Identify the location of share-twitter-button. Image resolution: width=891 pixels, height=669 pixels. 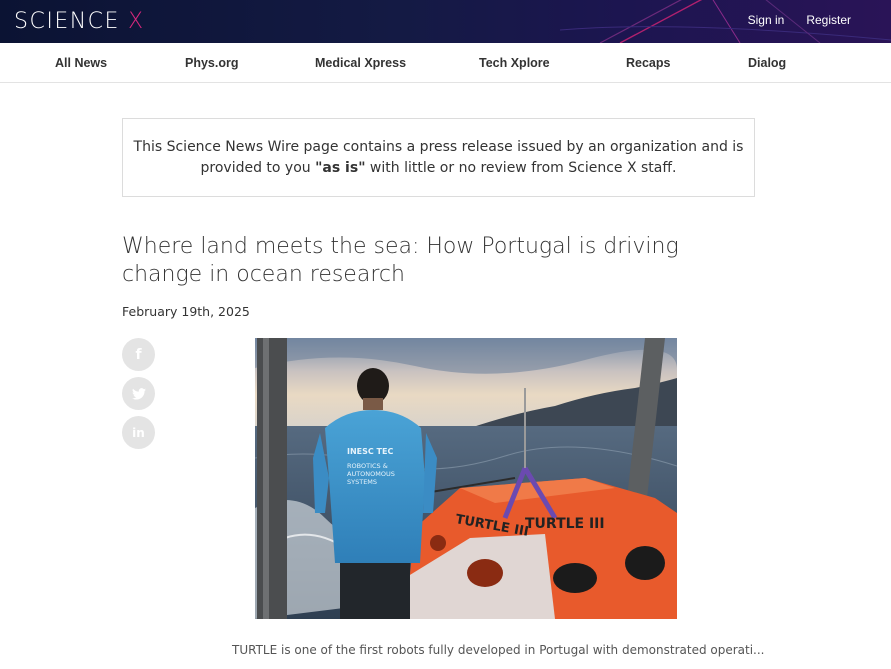
(138, 393).